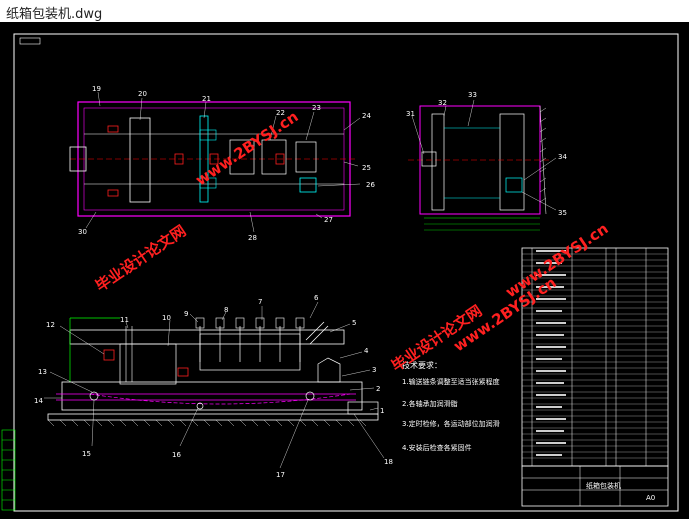 This screenshot has width=689, height=519. What do you see at coordinates (442, 103) in the screenshot?
I see `label-32: 32` at bounding box center [442, 103].